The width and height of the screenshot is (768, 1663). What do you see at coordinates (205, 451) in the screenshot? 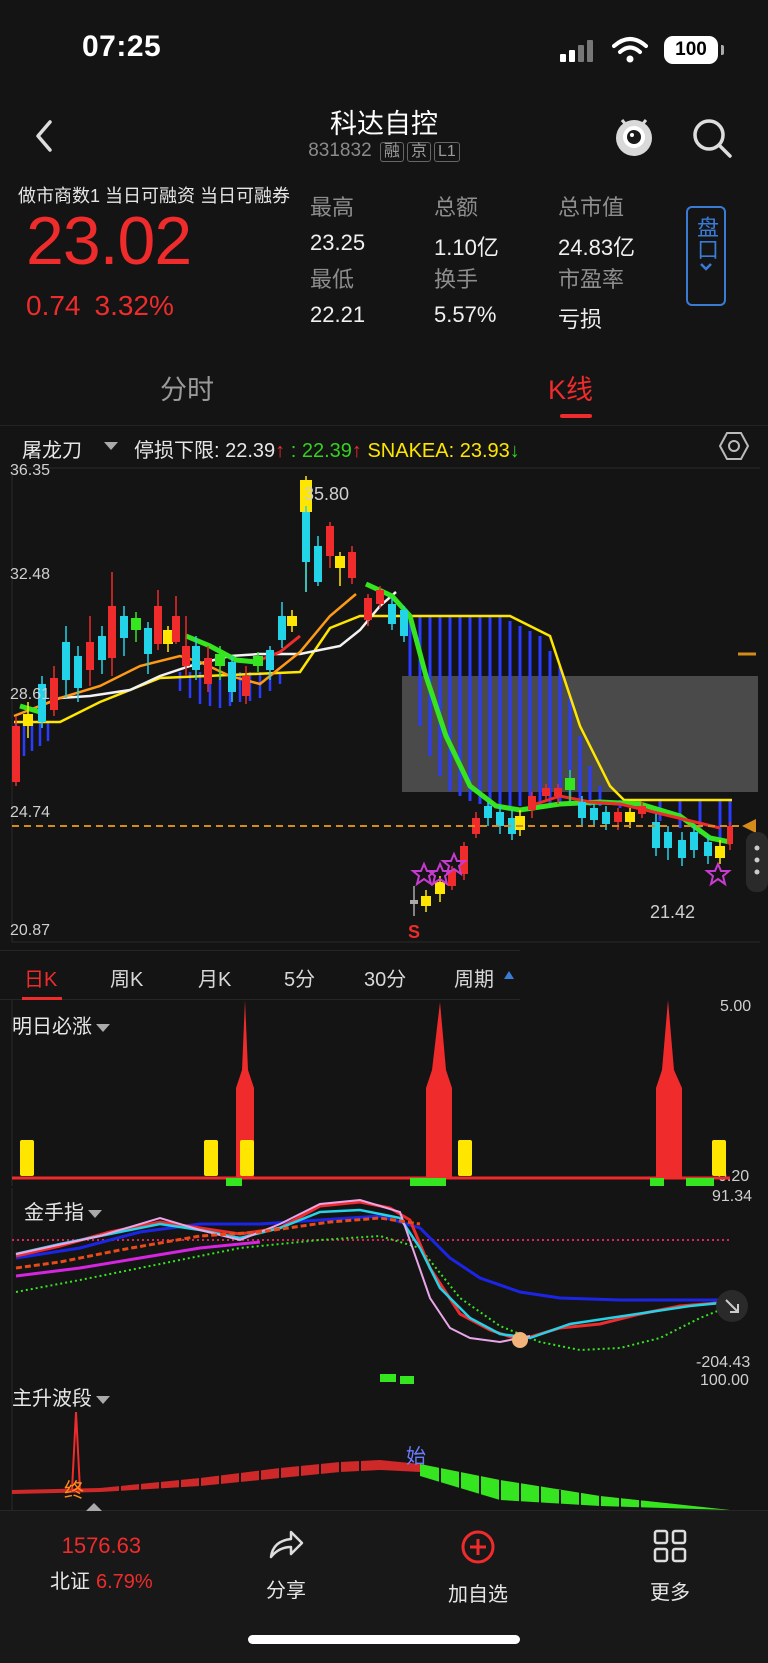
I see `stop-loss-text: 停损下限: 22.39` at bounding box center [205, 451].